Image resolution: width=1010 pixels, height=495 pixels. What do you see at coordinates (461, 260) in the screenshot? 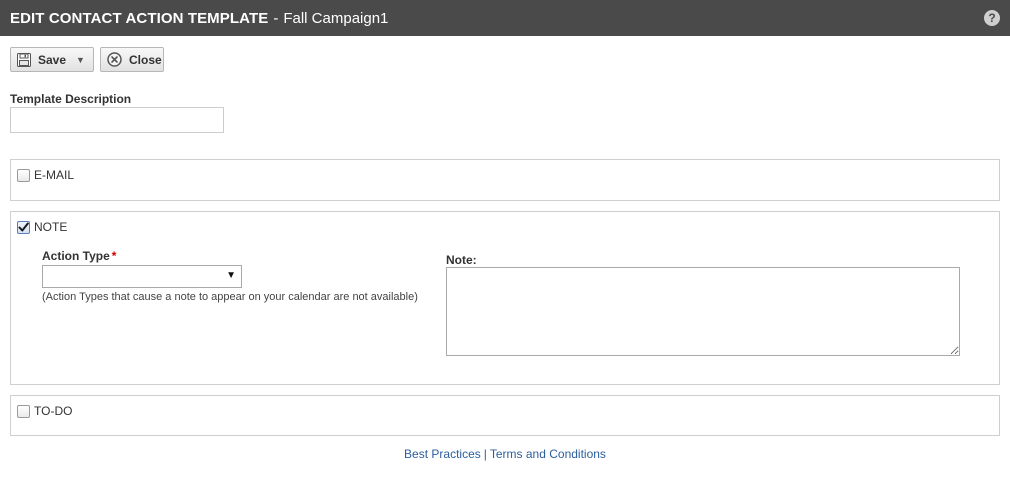
I see `note-field-label: Note:` at bounding box center [461, 260].